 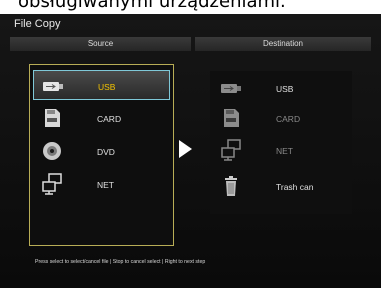 I want to click on destination-item-usb: USB, so click(x=281, y=88).